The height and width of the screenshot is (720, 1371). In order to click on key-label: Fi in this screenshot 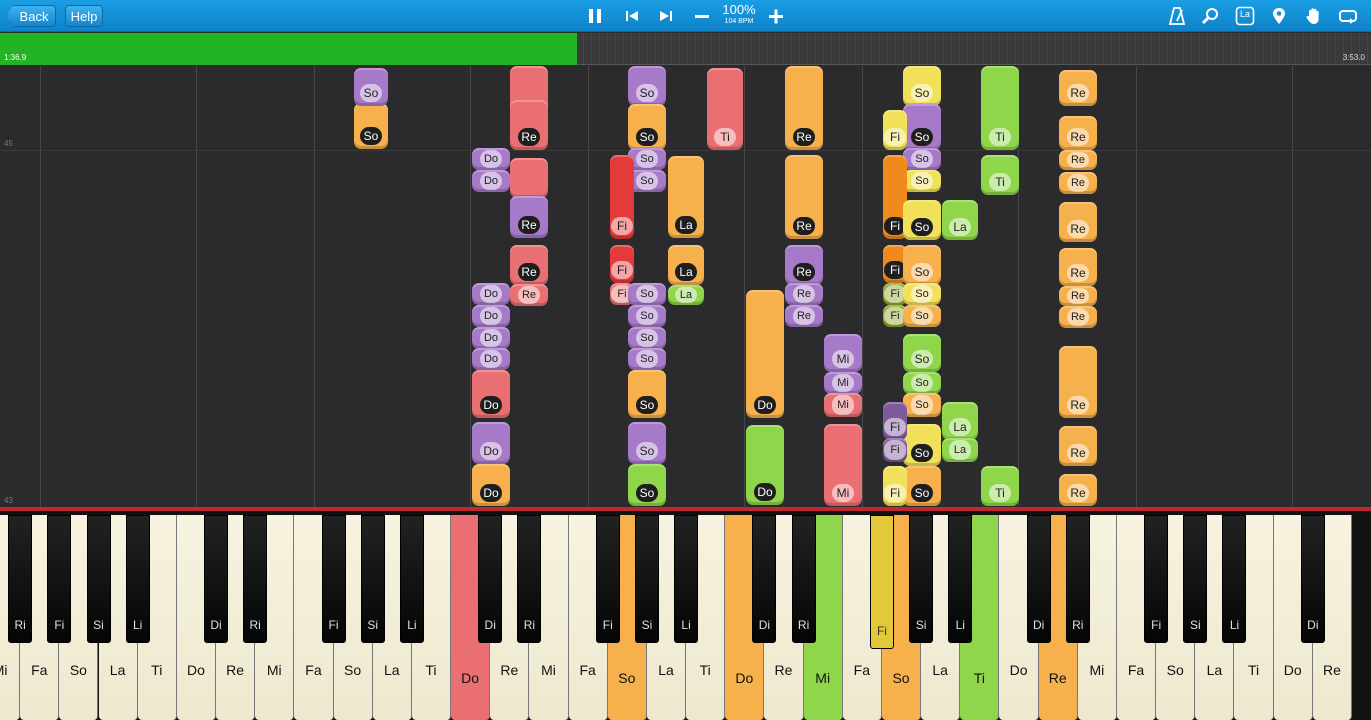, I will do `click(333, 625)`.